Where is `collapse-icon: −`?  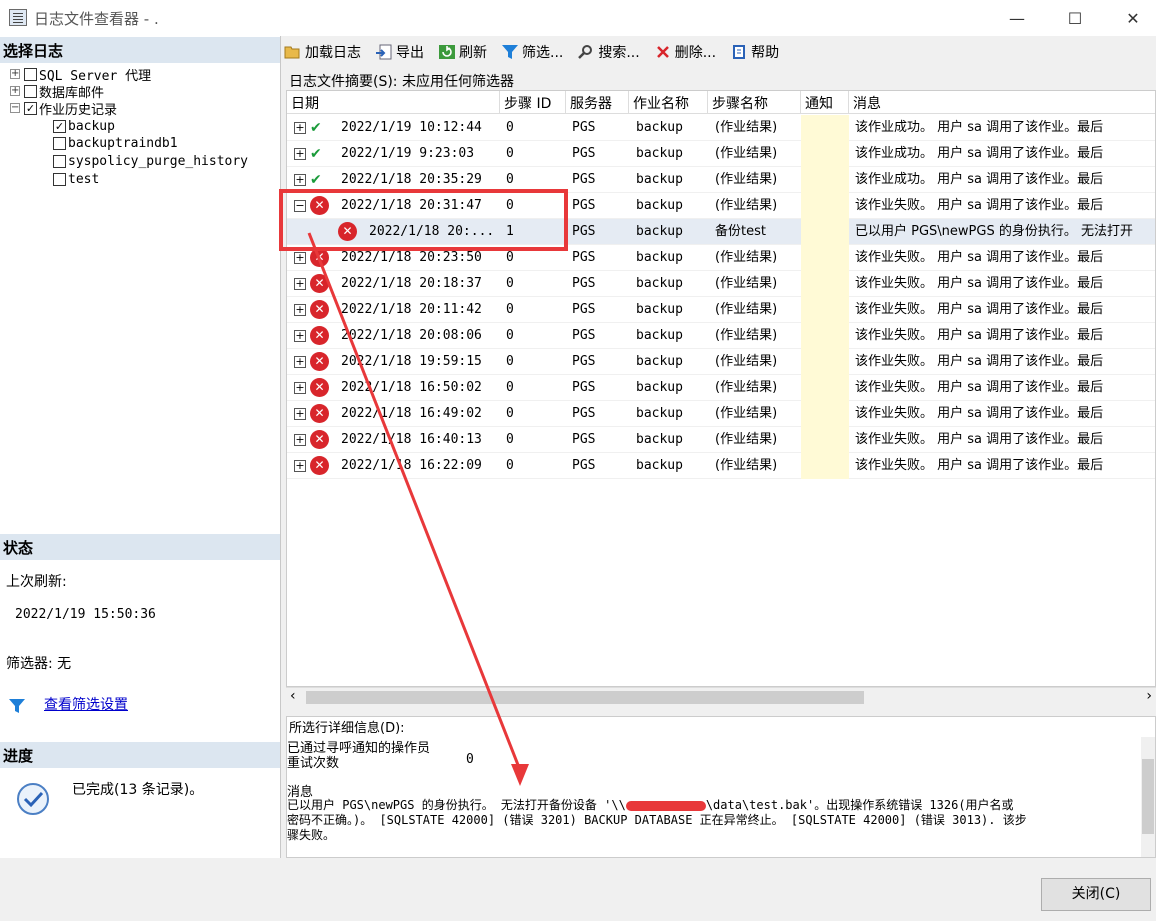
collapse-icon: − is located at coordinates (15, 108).